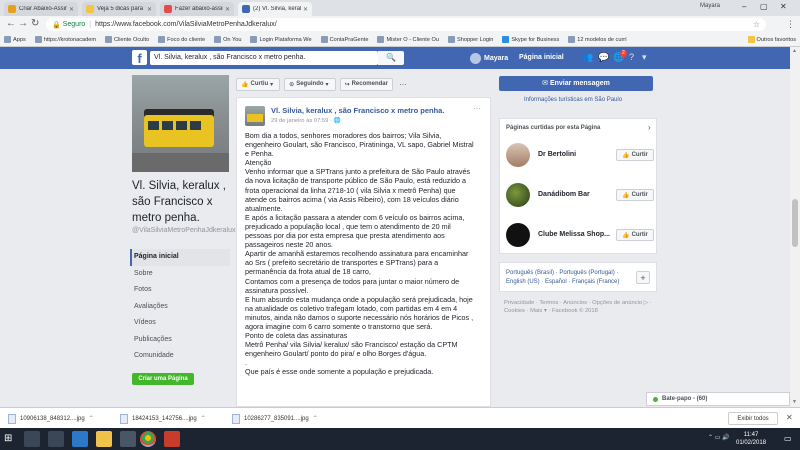  I want to click on chrome-icon, so click(148, 439).